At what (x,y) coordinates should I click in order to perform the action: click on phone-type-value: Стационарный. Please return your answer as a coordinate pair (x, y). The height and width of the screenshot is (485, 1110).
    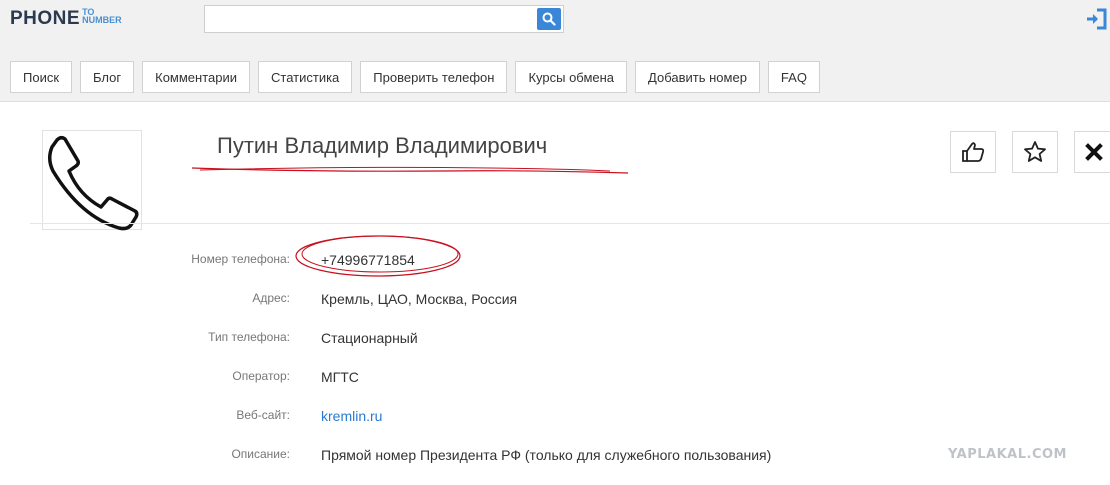
    Looking at the image, I should click on (369, 338).